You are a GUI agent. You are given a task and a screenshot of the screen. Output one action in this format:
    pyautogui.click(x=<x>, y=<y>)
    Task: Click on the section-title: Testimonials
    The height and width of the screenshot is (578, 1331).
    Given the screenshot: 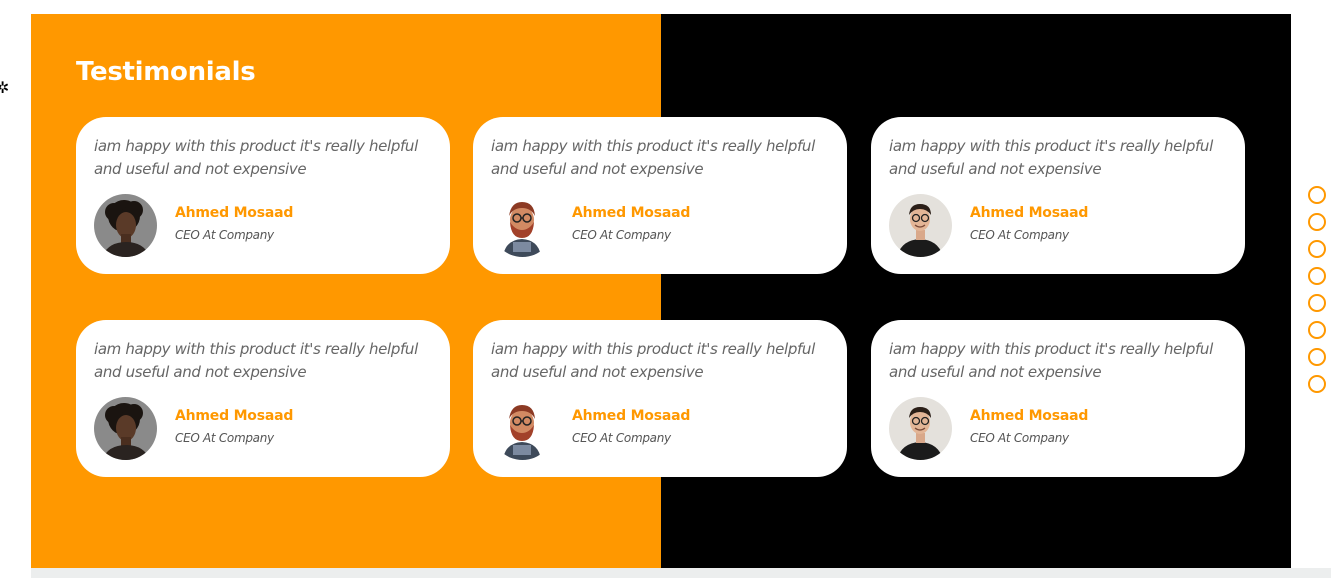 What is the action you would take?
    pyautogui.click(x=166, y=72)
    